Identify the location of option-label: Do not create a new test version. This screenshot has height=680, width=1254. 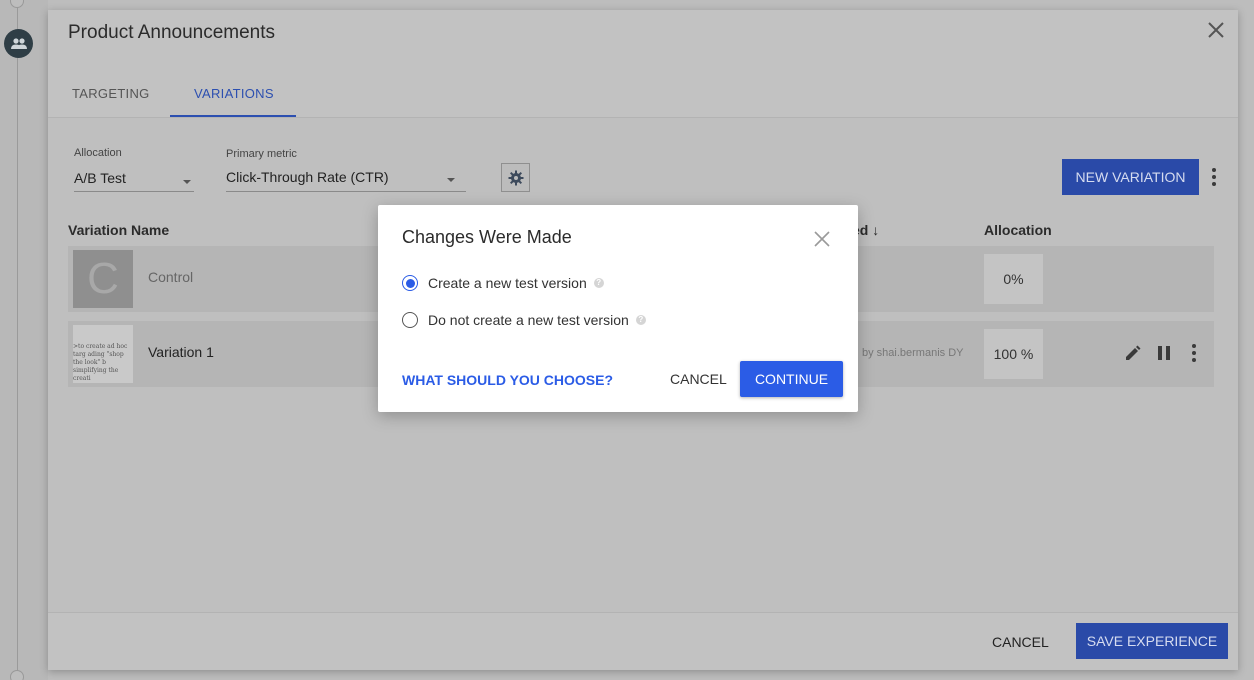
(528, 320).